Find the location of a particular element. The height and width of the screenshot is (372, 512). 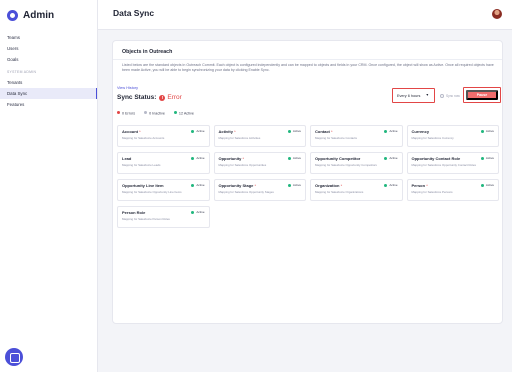

brand: Admin is located at coordinates (48, 15).